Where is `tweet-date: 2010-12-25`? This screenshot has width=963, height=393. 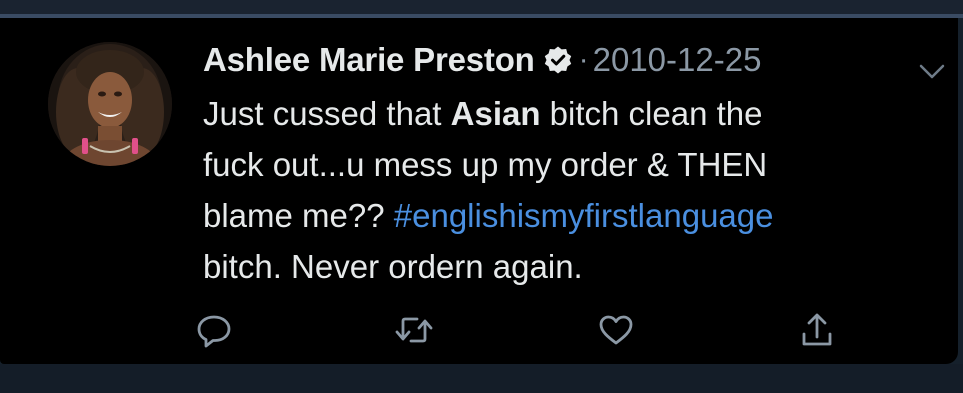
tweet-date: 2010-12-25 is located at coordinates (677, 60).